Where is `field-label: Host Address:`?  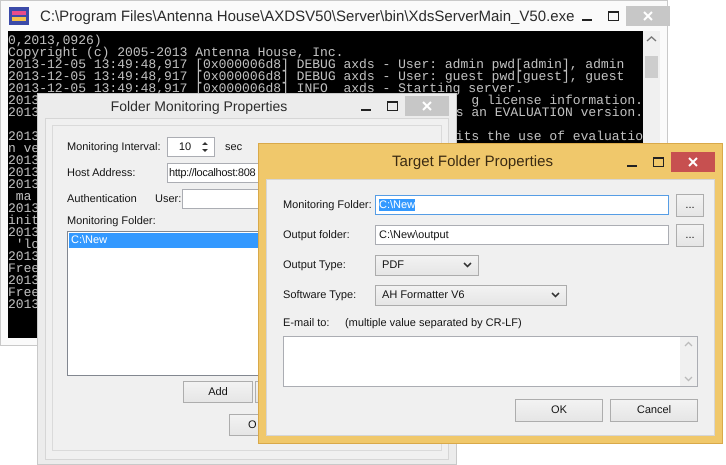 field-label: Host Address: is located at coordinates (101, 172).